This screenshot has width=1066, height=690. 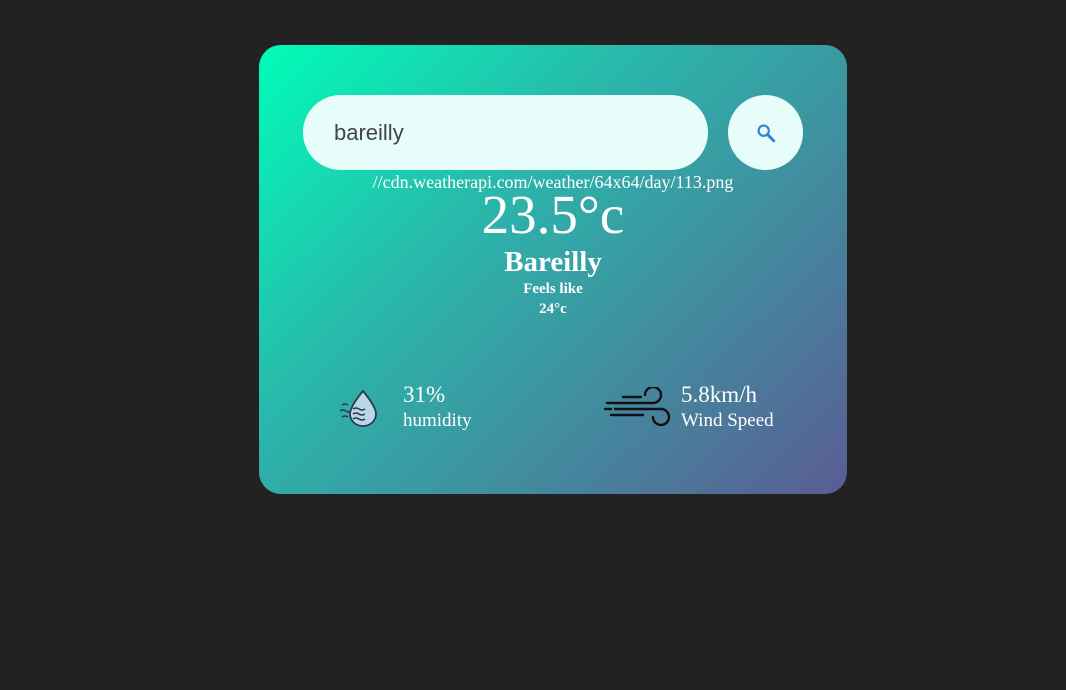 I want to click on humidity-icon, so click(x=358, y=408).